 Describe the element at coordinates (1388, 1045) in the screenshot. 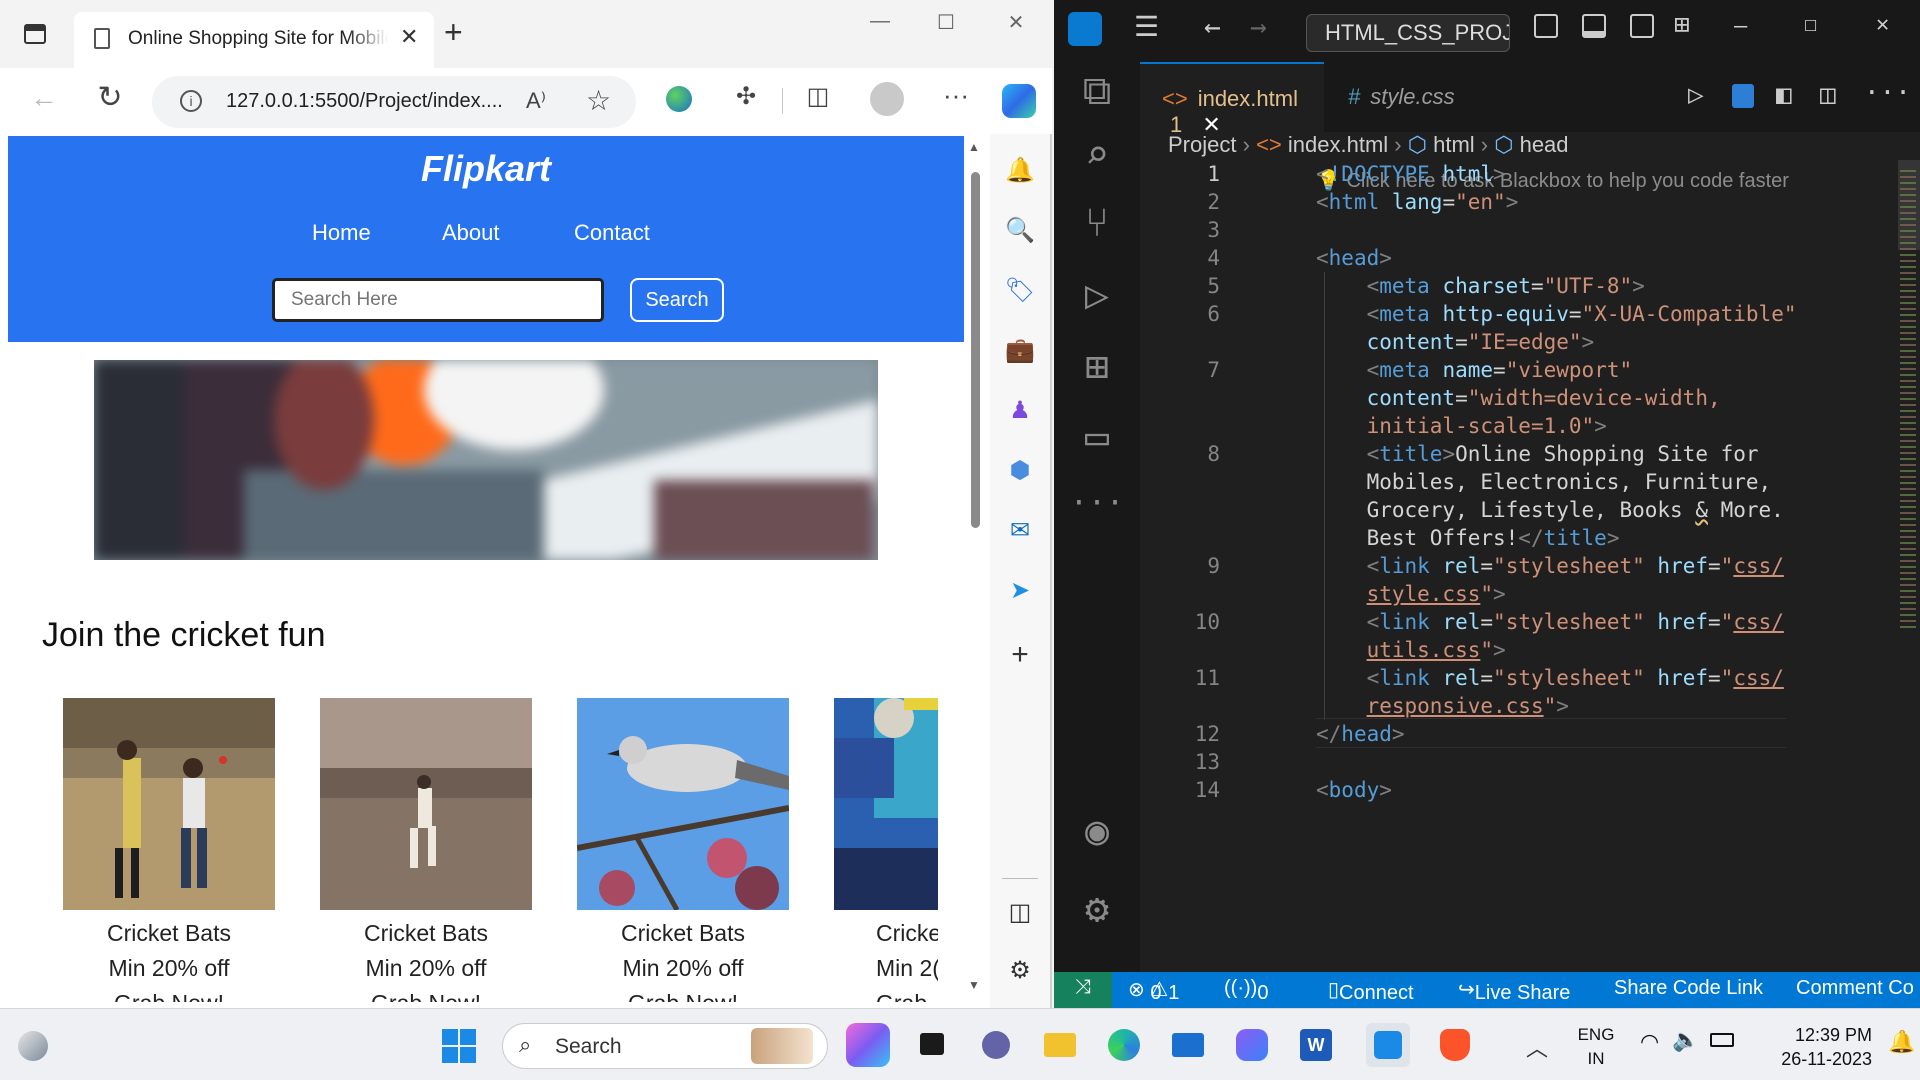

I see `vscode-taskbar-icon` at that location.